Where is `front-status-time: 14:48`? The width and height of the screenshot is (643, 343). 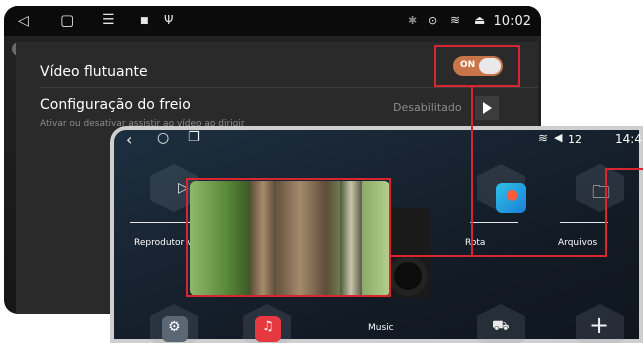
front-status-time: 14:48 is located at coordinates (629, 139).